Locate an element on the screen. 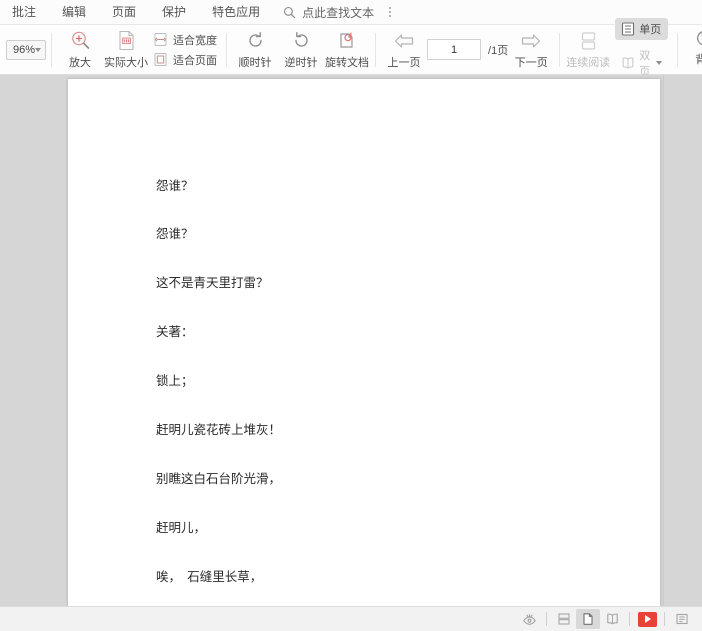  fit-page-label: 适合页面 is located at coordinates (195, 60).